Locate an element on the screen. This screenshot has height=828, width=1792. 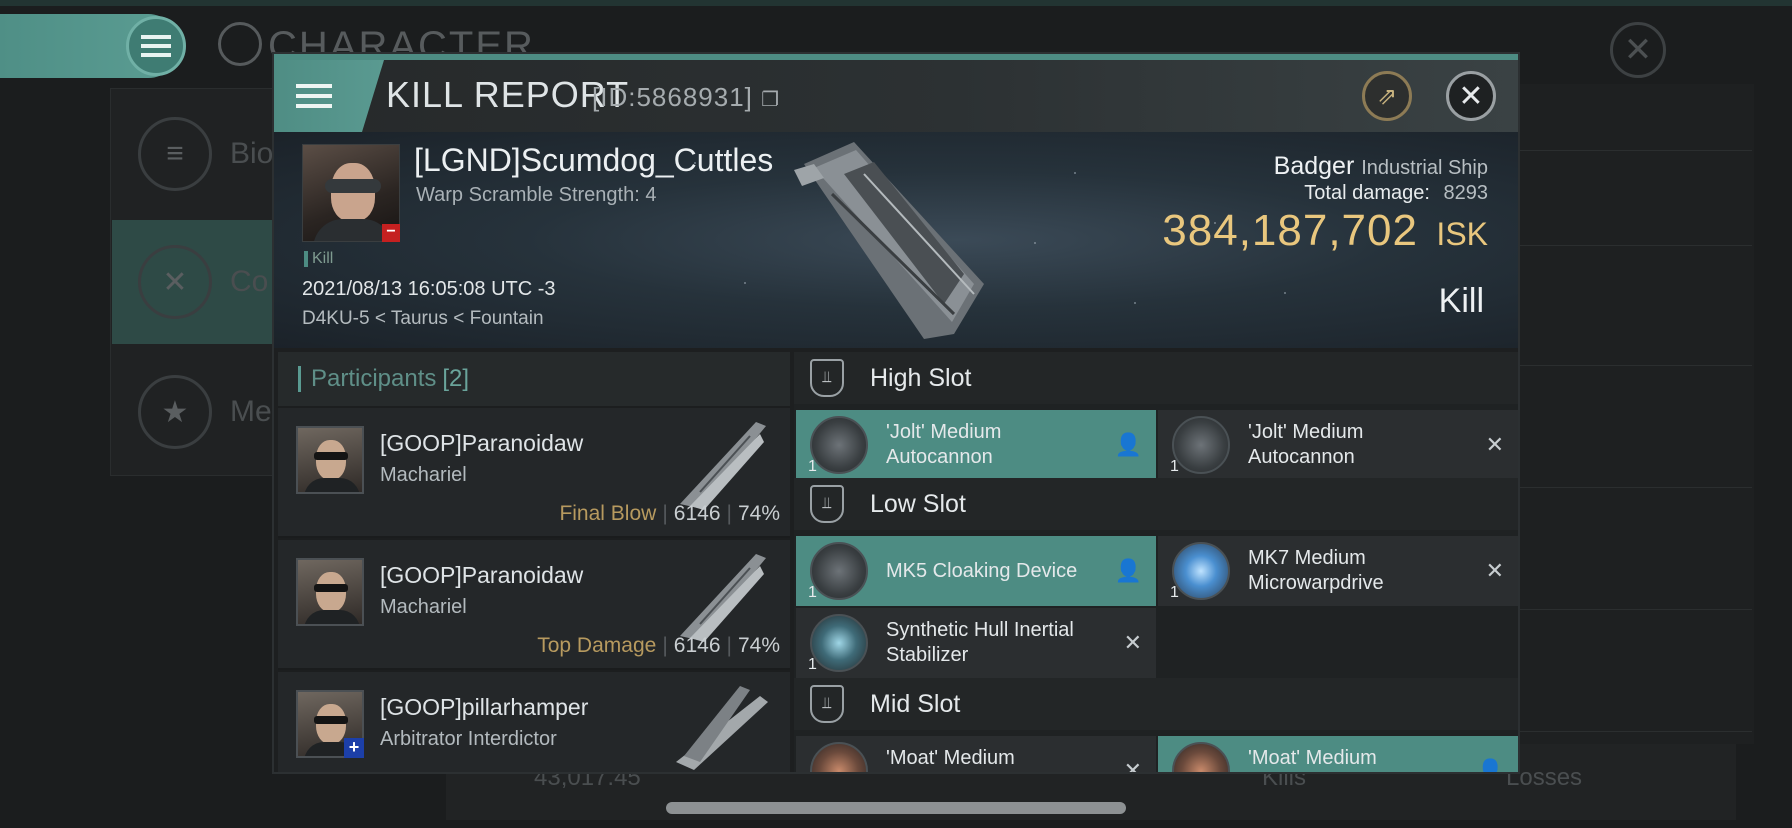
module-item: 1 MK7 Medium Microwarpdrive ✕ is located at coordinates (1338, 571).